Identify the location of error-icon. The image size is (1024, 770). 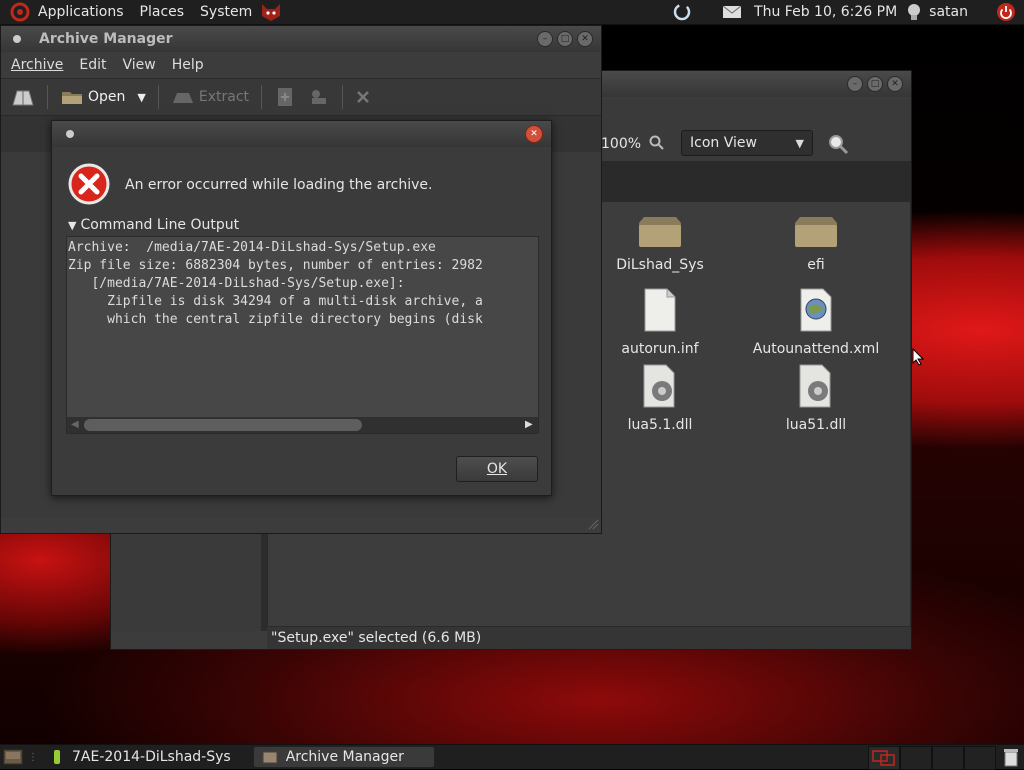
(89, 184).